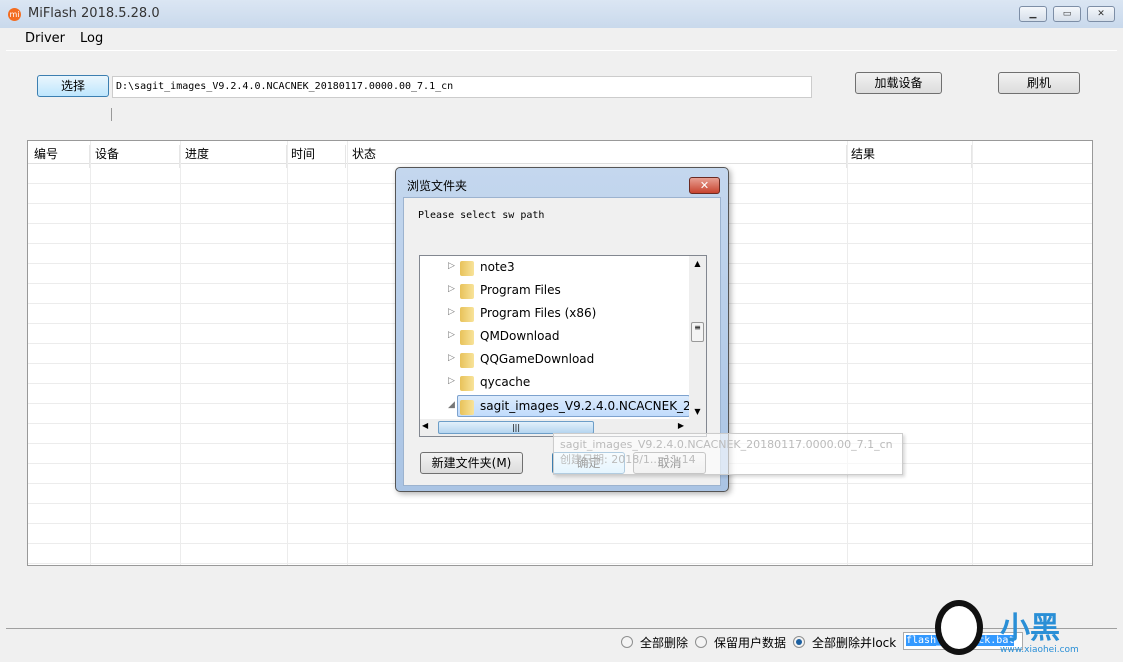  I want to click on tree-item: ▷ note3, so click(555, 268).